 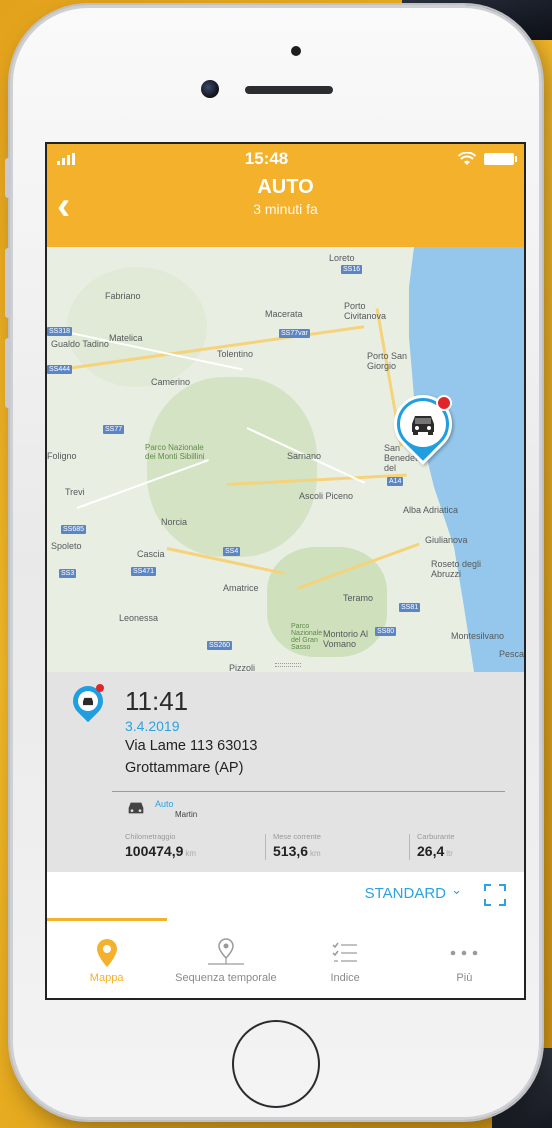 I want to click on bottom-tab-bar: Mappa Sequenza temporale Indice Più, so click(x=285, y=958).